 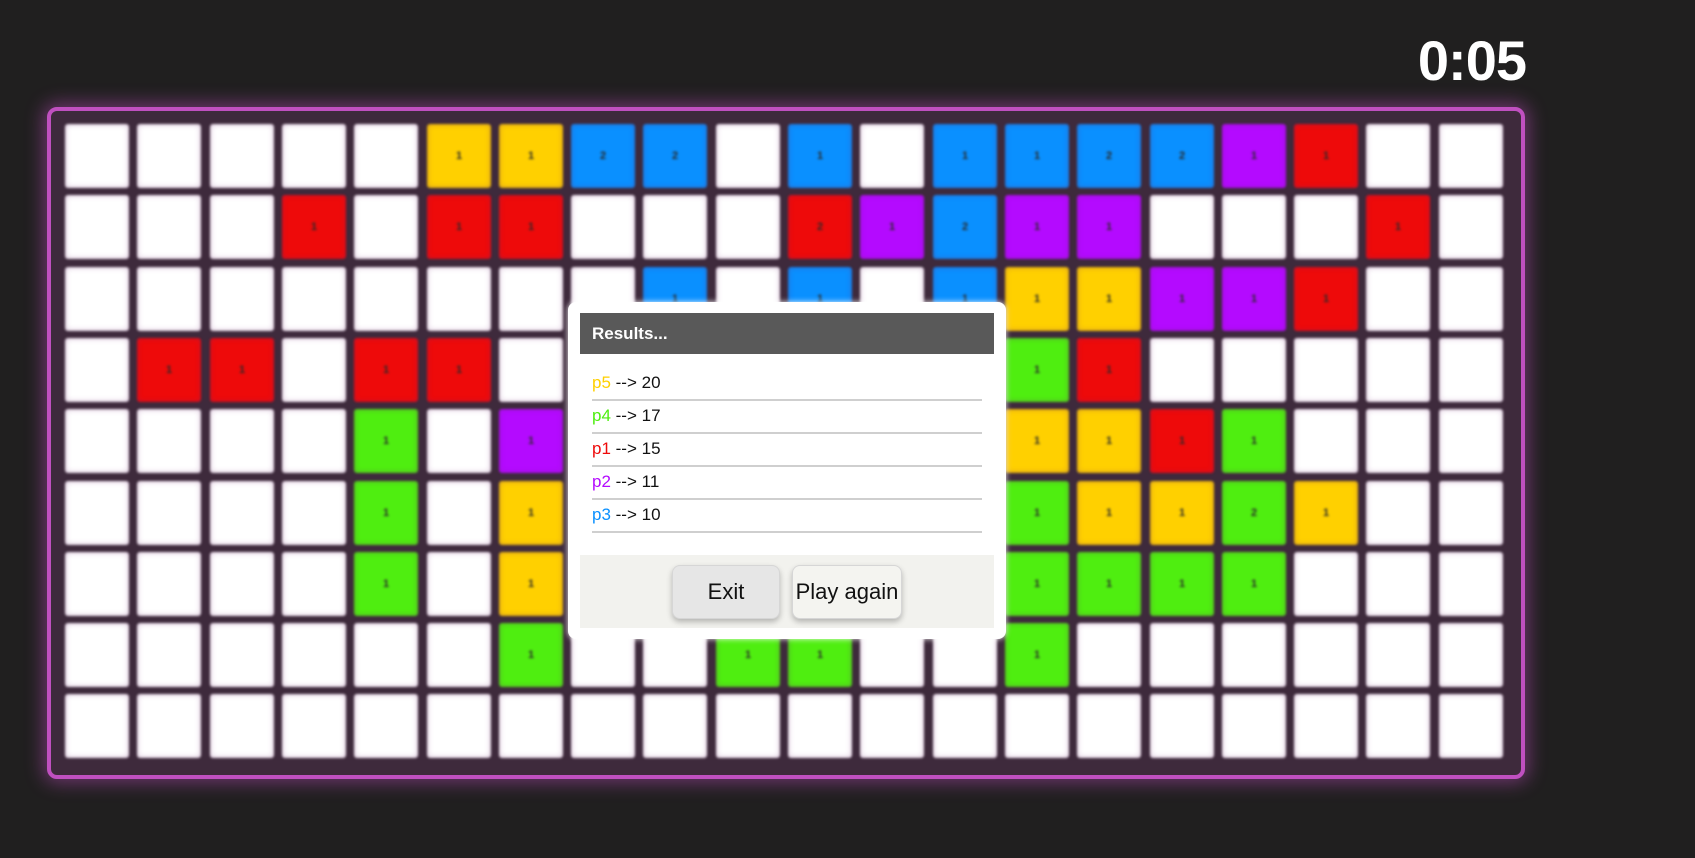 I want to click on play-again-button: Play again, so click(x=847, y=591).